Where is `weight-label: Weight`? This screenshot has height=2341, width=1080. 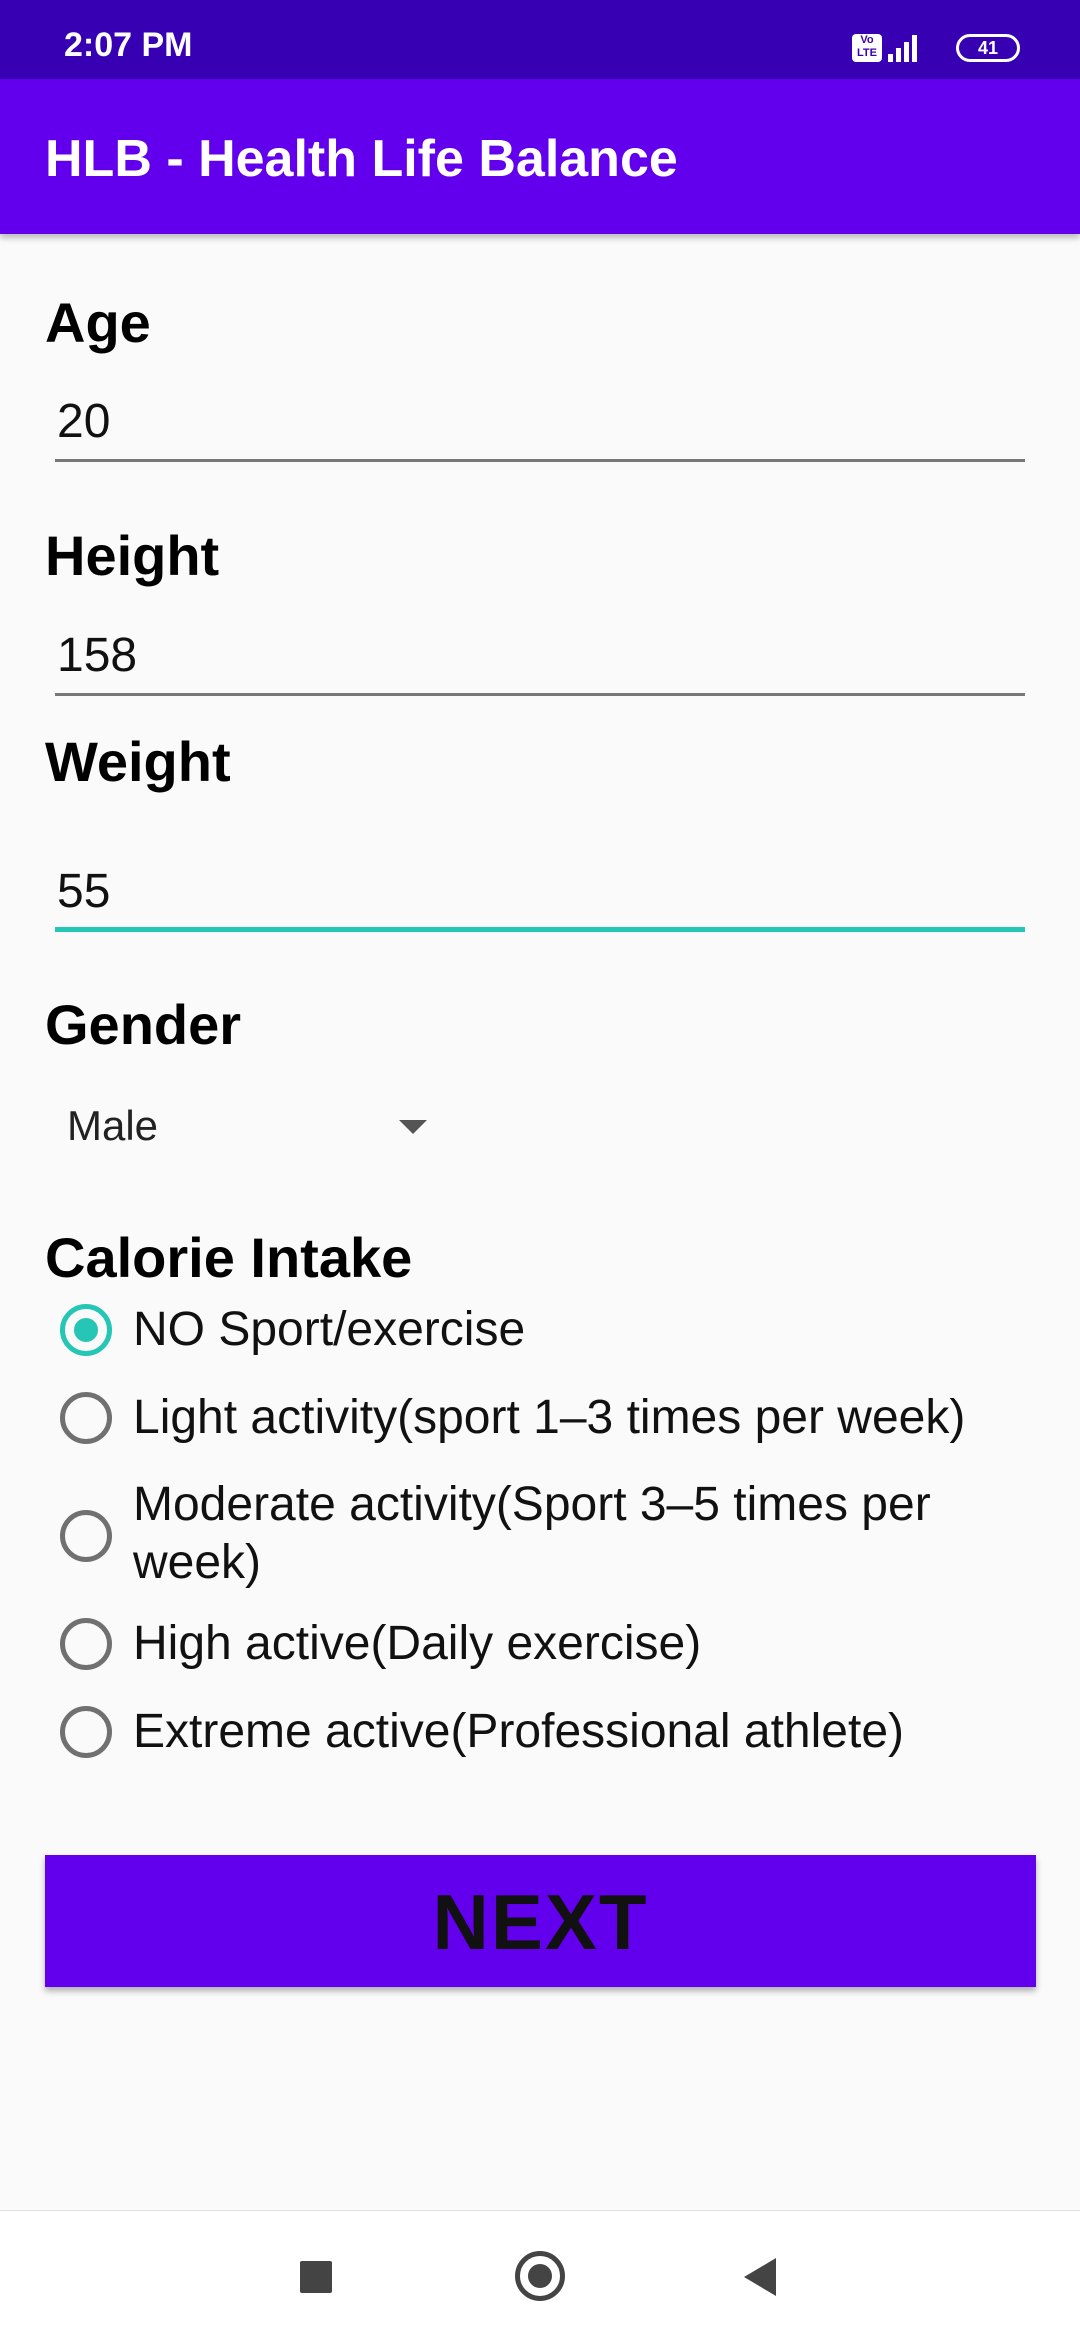
weight-label: Weight is located at coordinates (138, 761).